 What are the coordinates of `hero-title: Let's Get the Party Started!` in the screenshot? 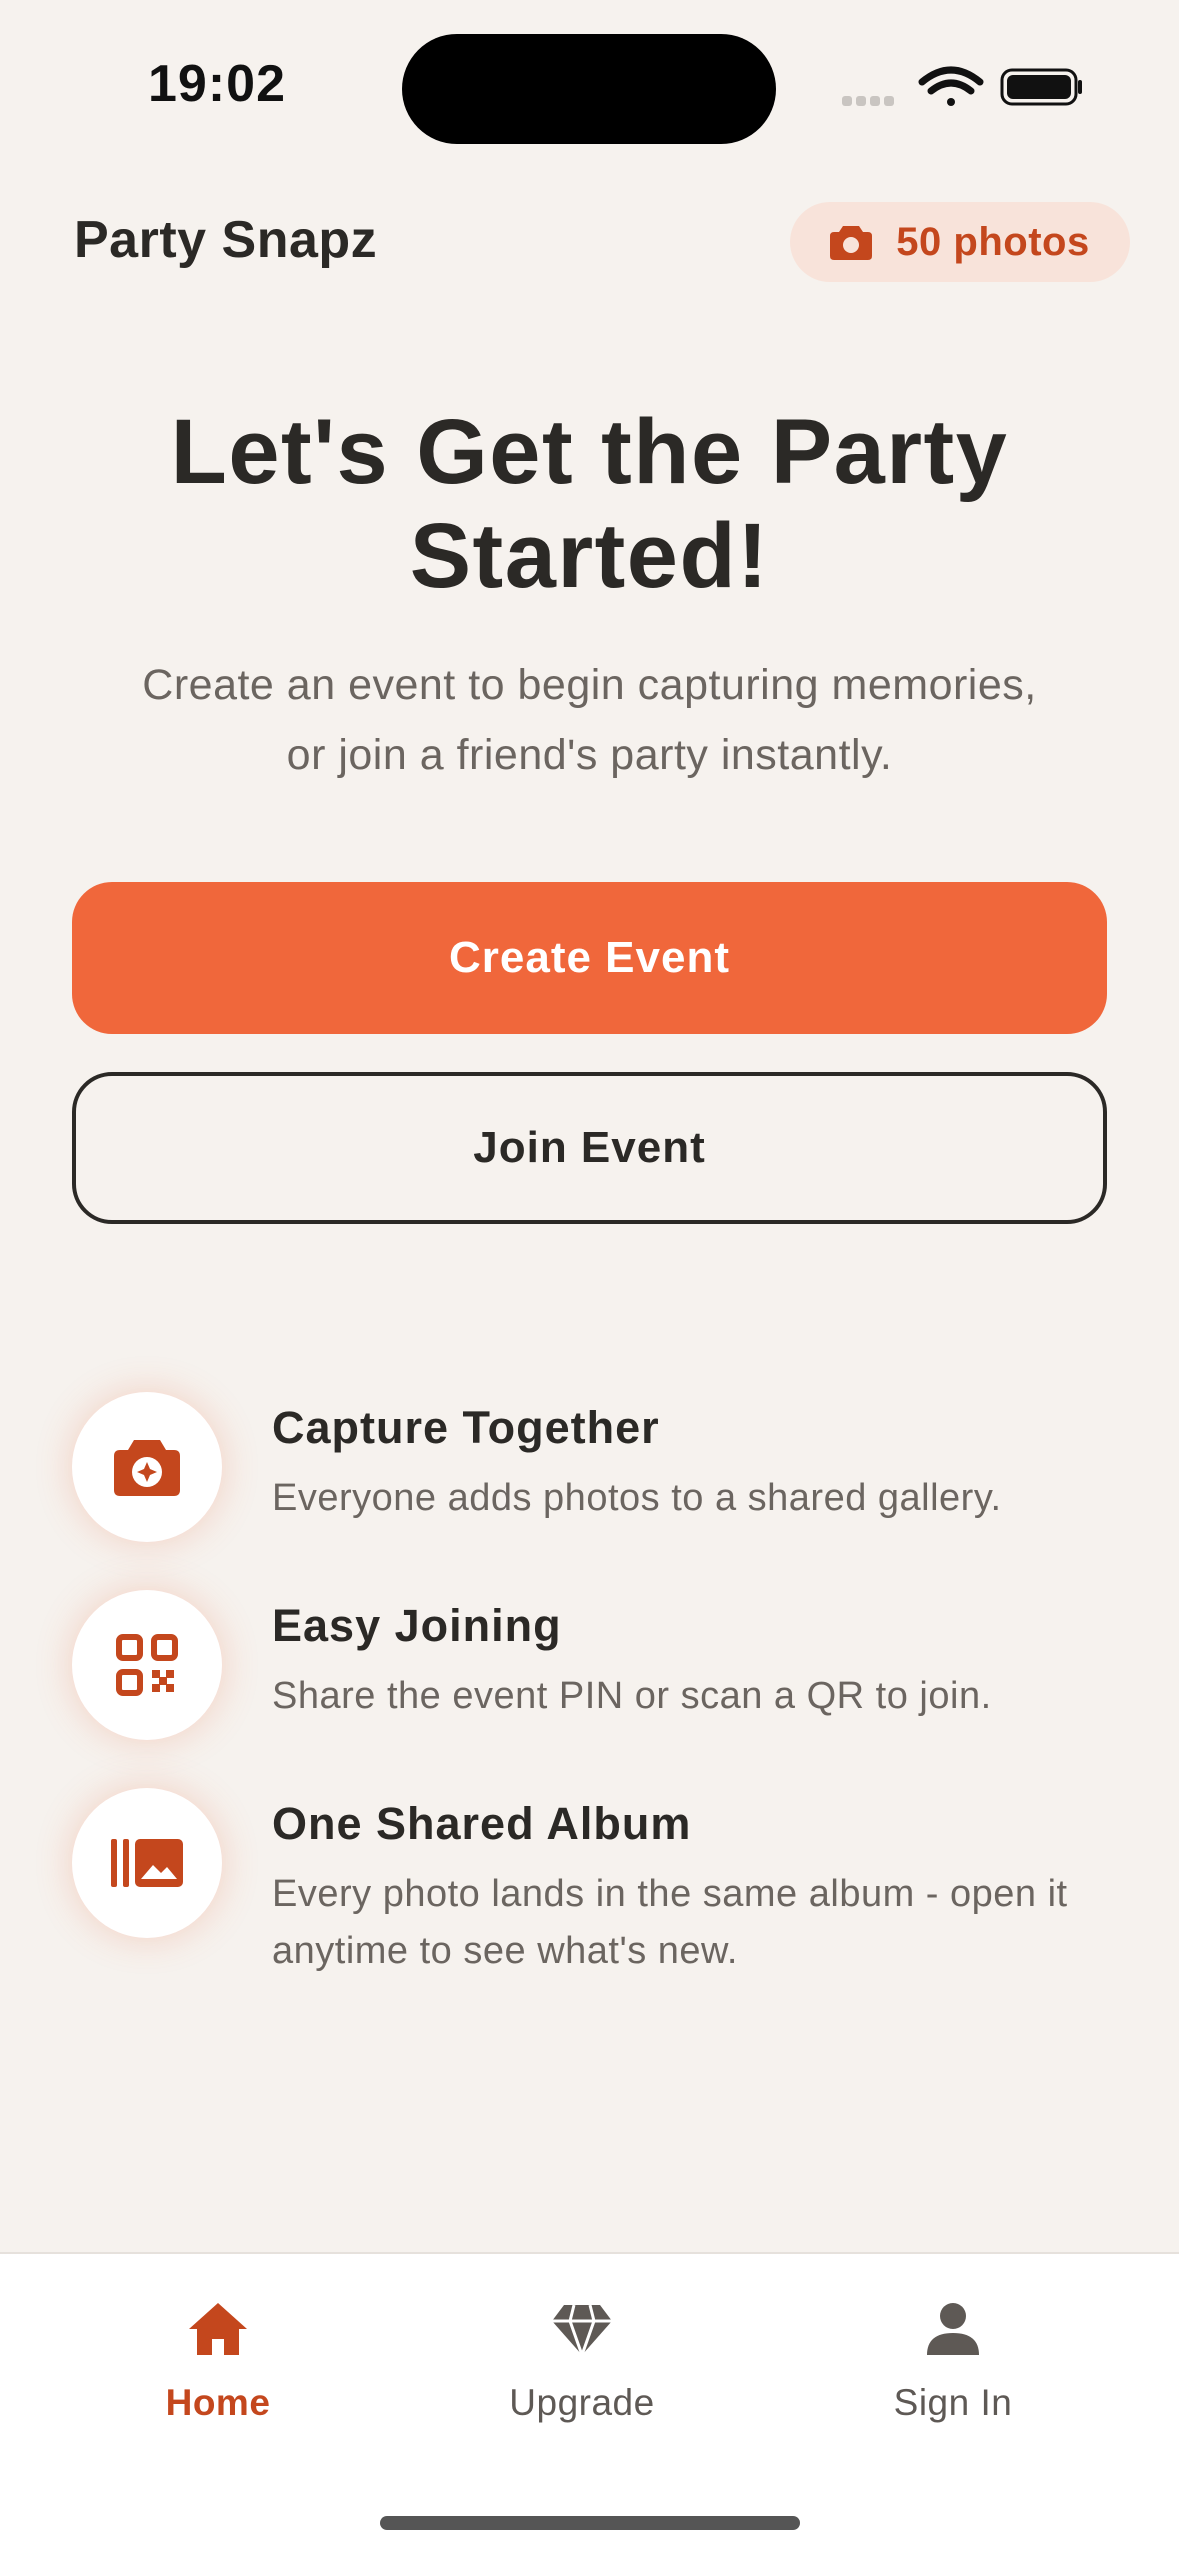 It's located at (589, 504).